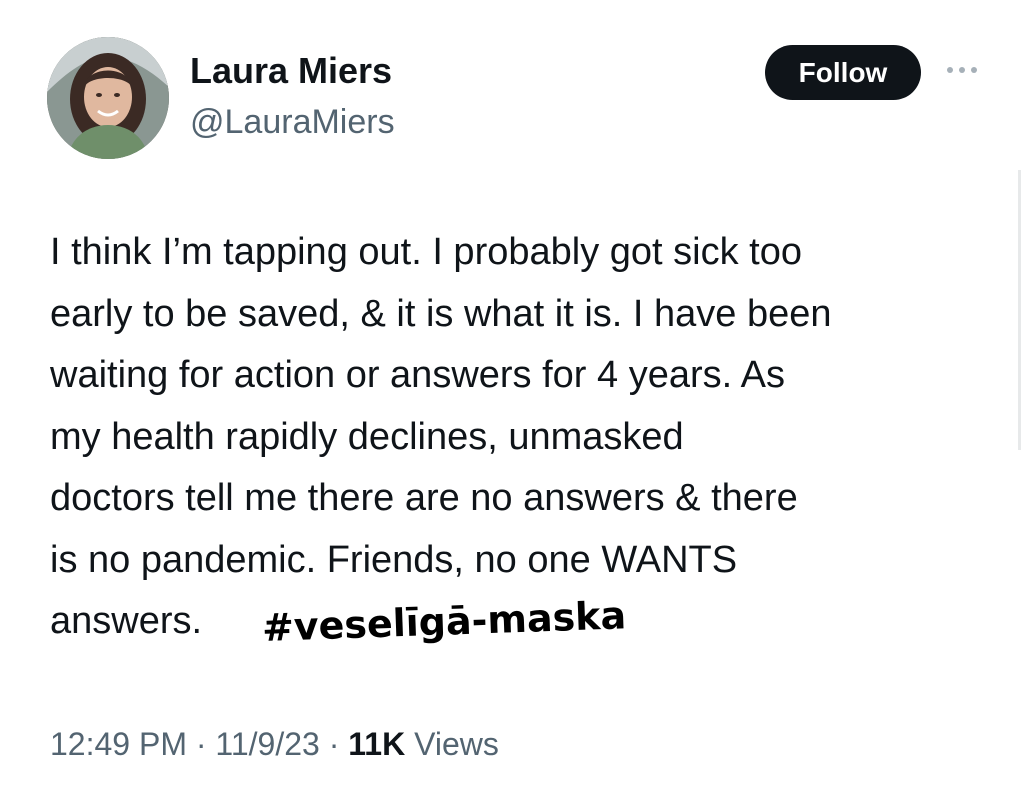 The height and width of the screenshot is (800, 1021). What do you see at coordinates (843, 72) in the screenshot?
I see `follow-button: Follow` at bounding box center [843, 72].